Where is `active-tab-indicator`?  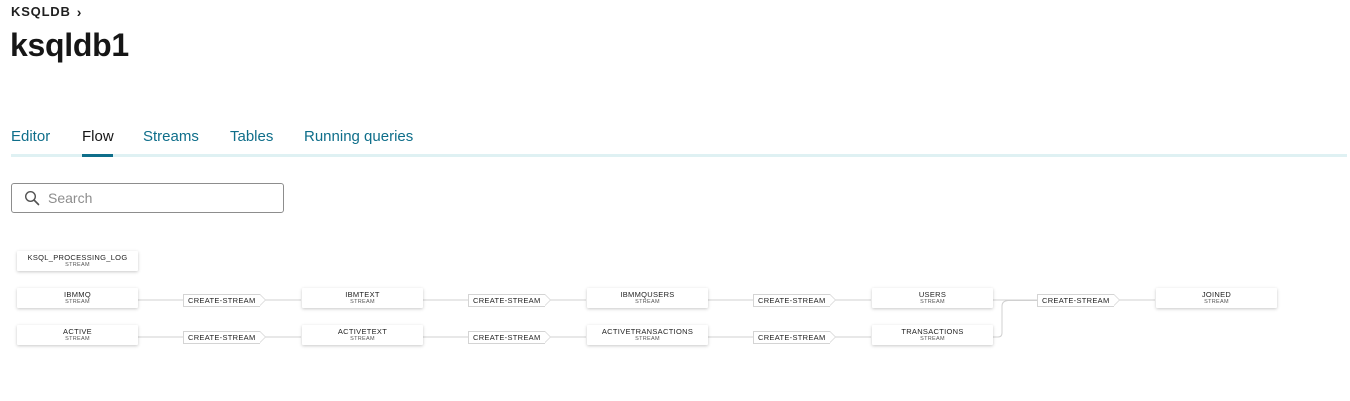 active-tab-indicator is located at coordinates (97, 155).